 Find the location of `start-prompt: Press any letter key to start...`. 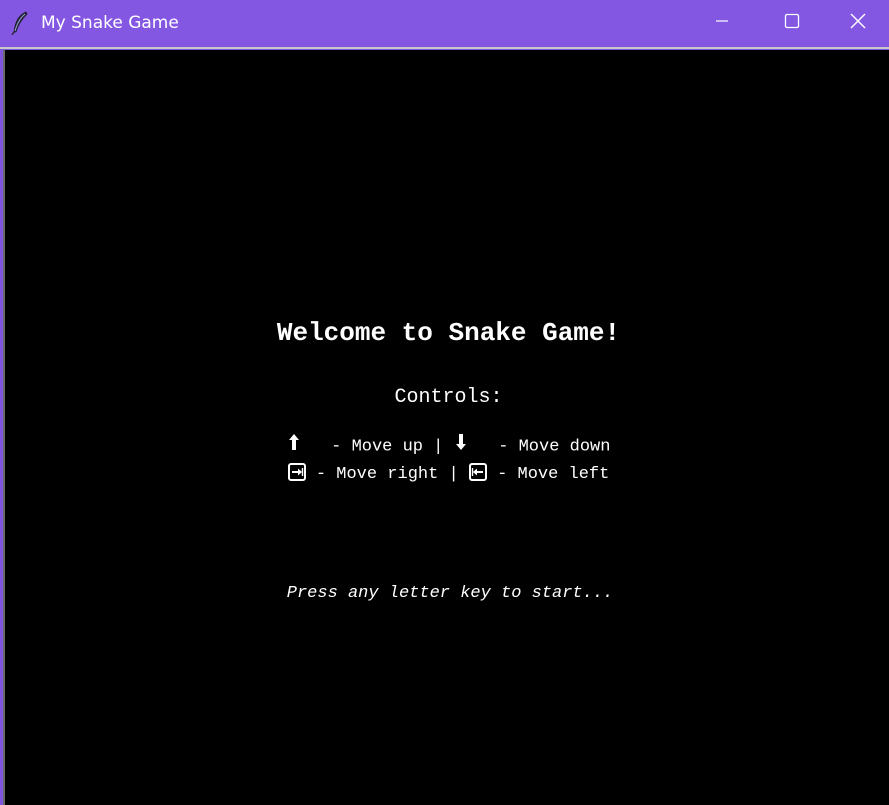

start-prompt: Press any letter key to start... is located at coordinates (450, 593).